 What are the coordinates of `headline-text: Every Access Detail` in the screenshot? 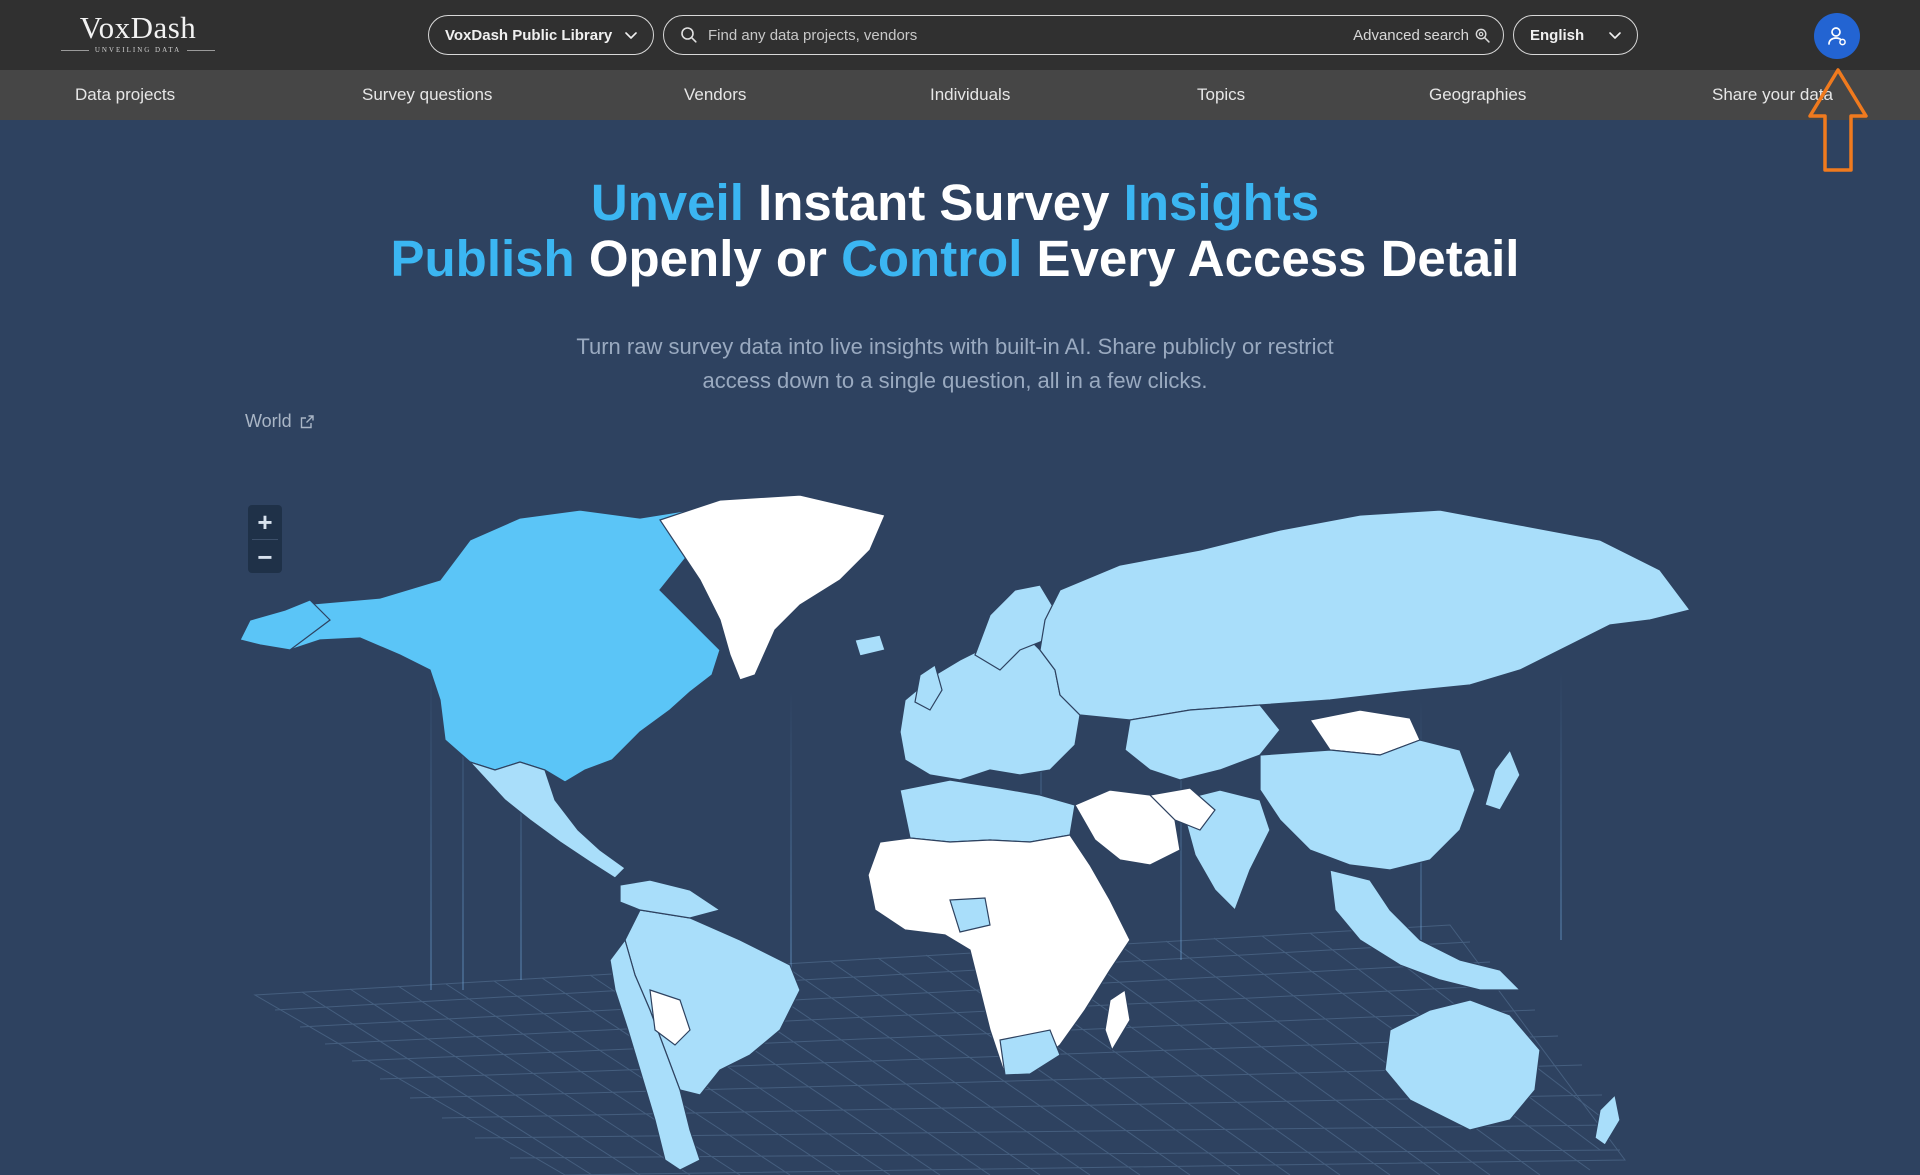 It's located at (1271, 258).